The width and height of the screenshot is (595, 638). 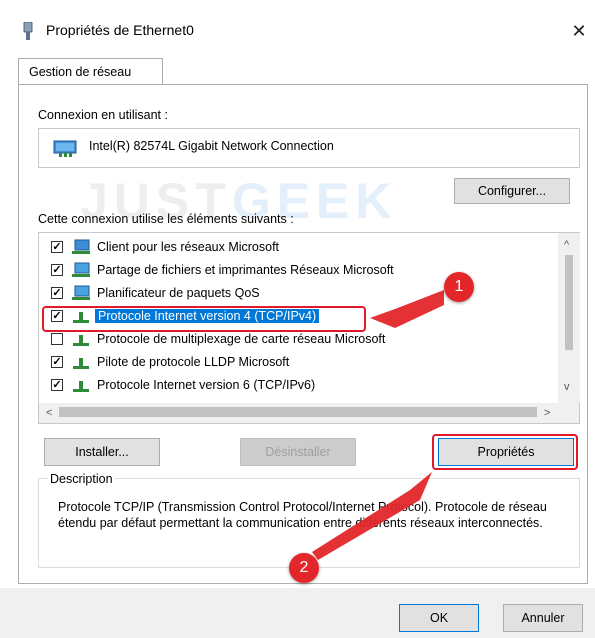 I want to click on checkbox-file-sharing: ✓, so click(x=57, y=270).